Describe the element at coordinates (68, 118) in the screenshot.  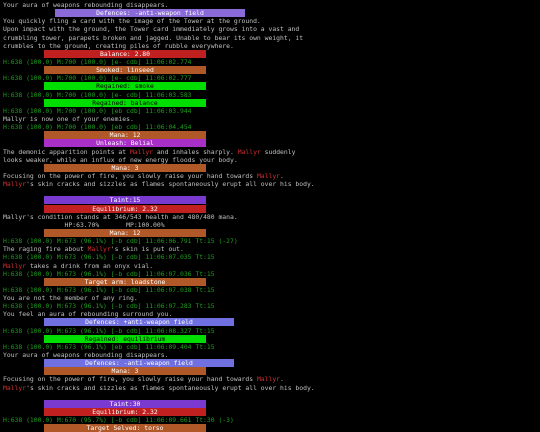
I see `message-text: Mallyr is now one of your enemies.` at that location.